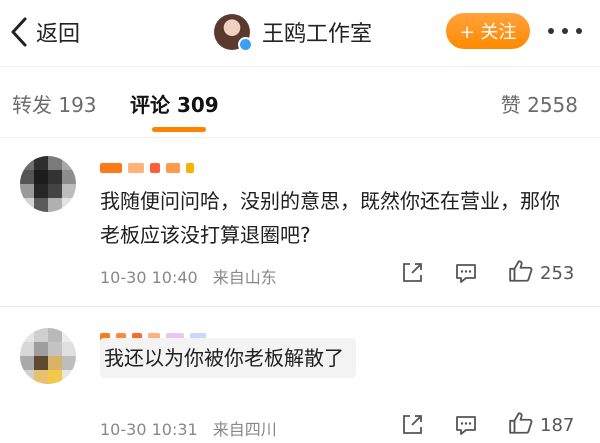 Image resolution: width=600 pixels, height=443 pixels. I want to click on like-button: 187, so click(541, 425).